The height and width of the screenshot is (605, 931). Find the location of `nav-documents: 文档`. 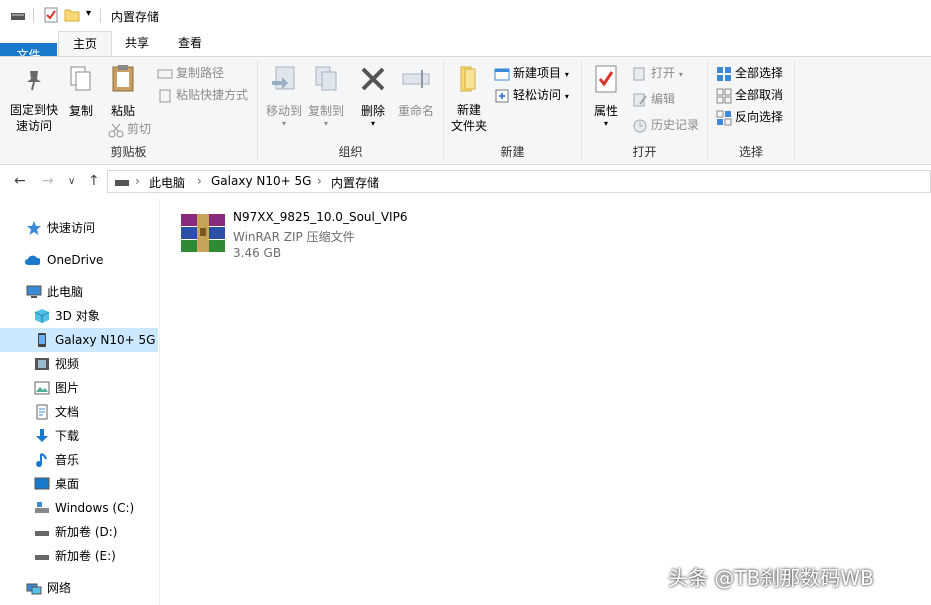

nav-documents: 文档 is located at coordinates (79, 412).